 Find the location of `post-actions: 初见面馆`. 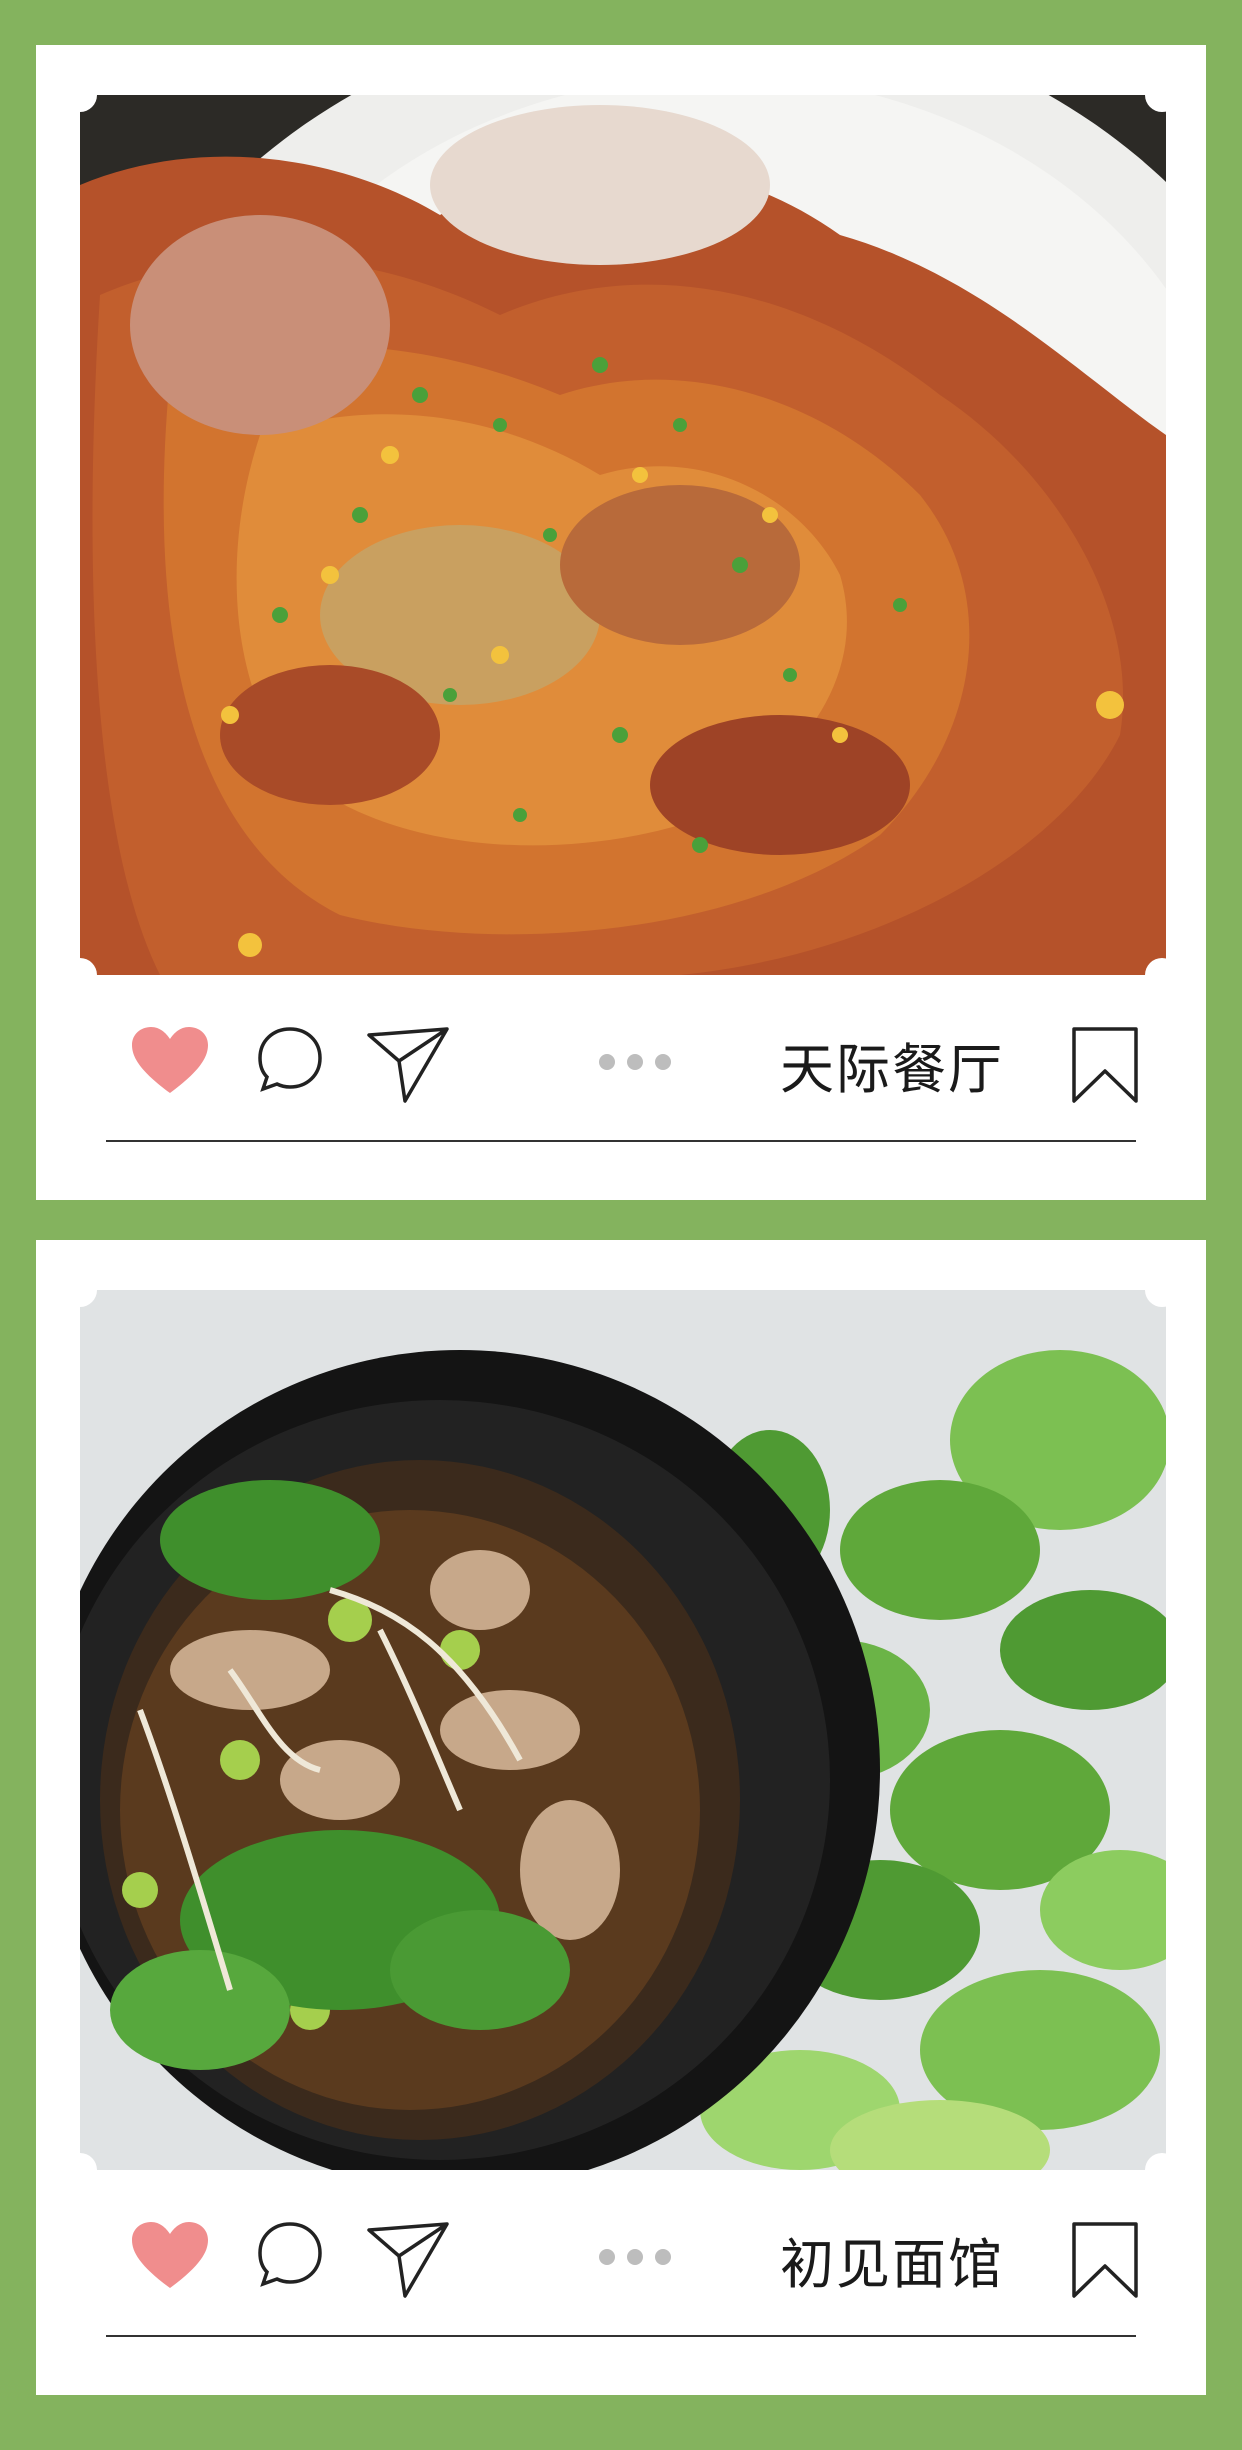

post-actions: 初见面馆 is located at coordinates (621, 2260).